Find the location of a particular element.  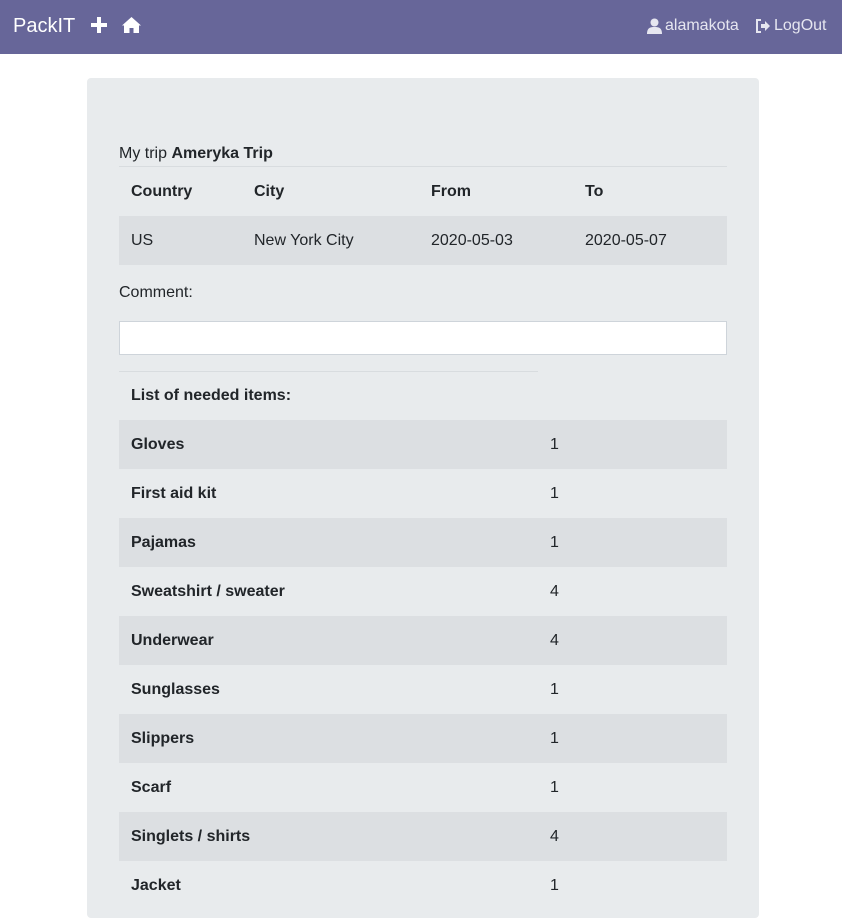

header-from: From is located at coordinates (451, 191).